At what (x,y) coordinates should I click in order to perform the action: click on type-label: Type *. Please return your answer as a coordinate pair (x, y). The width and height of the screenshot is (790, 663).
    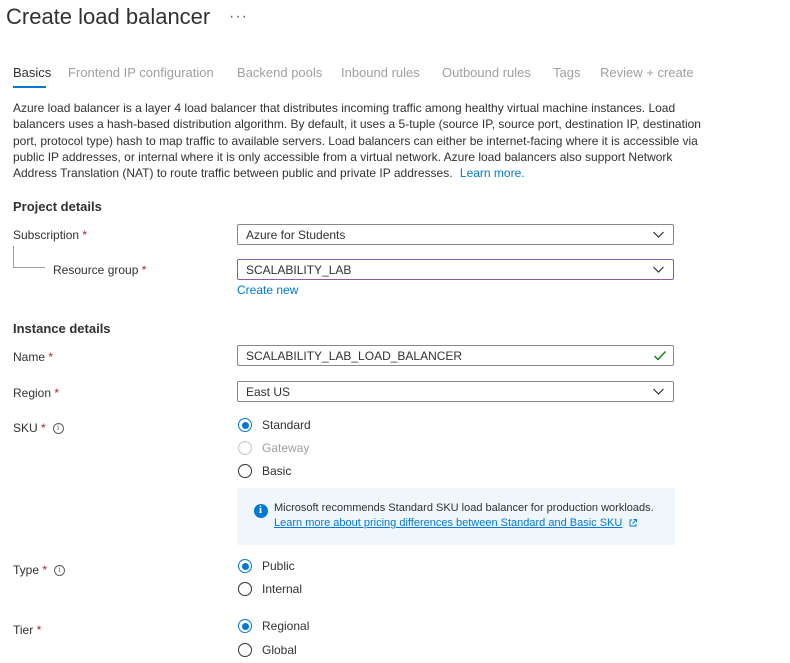
    Looking at the image, I should click on (39, 570).